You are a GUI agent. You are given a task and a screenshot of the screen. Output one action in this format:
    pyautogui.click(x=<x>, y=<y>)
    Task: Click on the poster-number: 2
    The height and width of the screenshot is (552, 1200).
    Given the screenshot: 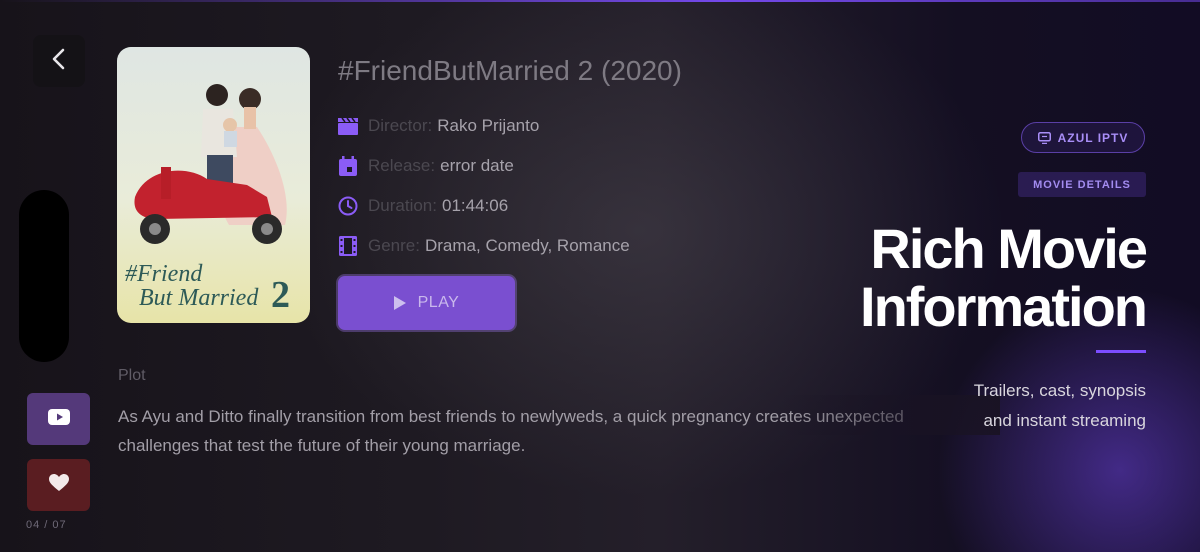 What is the action you would take?
    pyautogui.click(x=280, y=295)
    